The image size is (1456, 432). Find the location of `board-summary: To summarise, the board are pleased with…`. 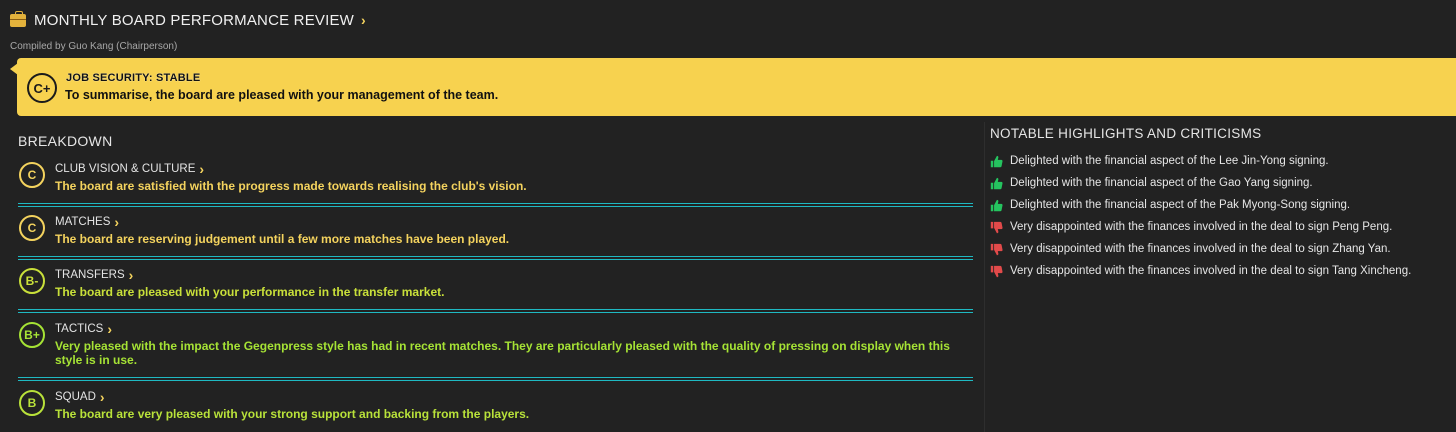

board-summary: To summarise, the board are pleased with… is located at coordinates (282, 95).